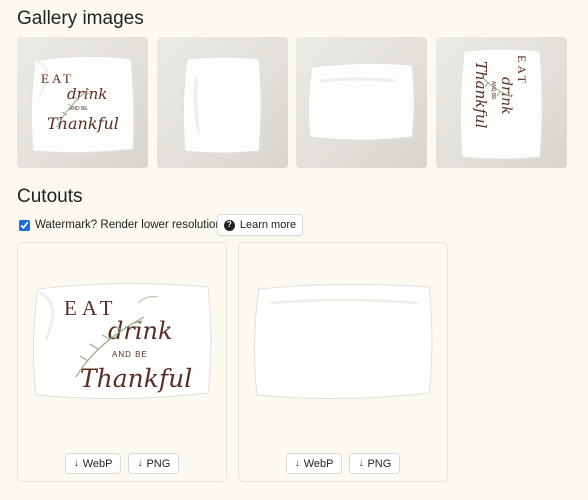 This screenshot has height=500, width=588. I want to click on watermark-option: Watermark? Render lower resolution., so click(122, 225).